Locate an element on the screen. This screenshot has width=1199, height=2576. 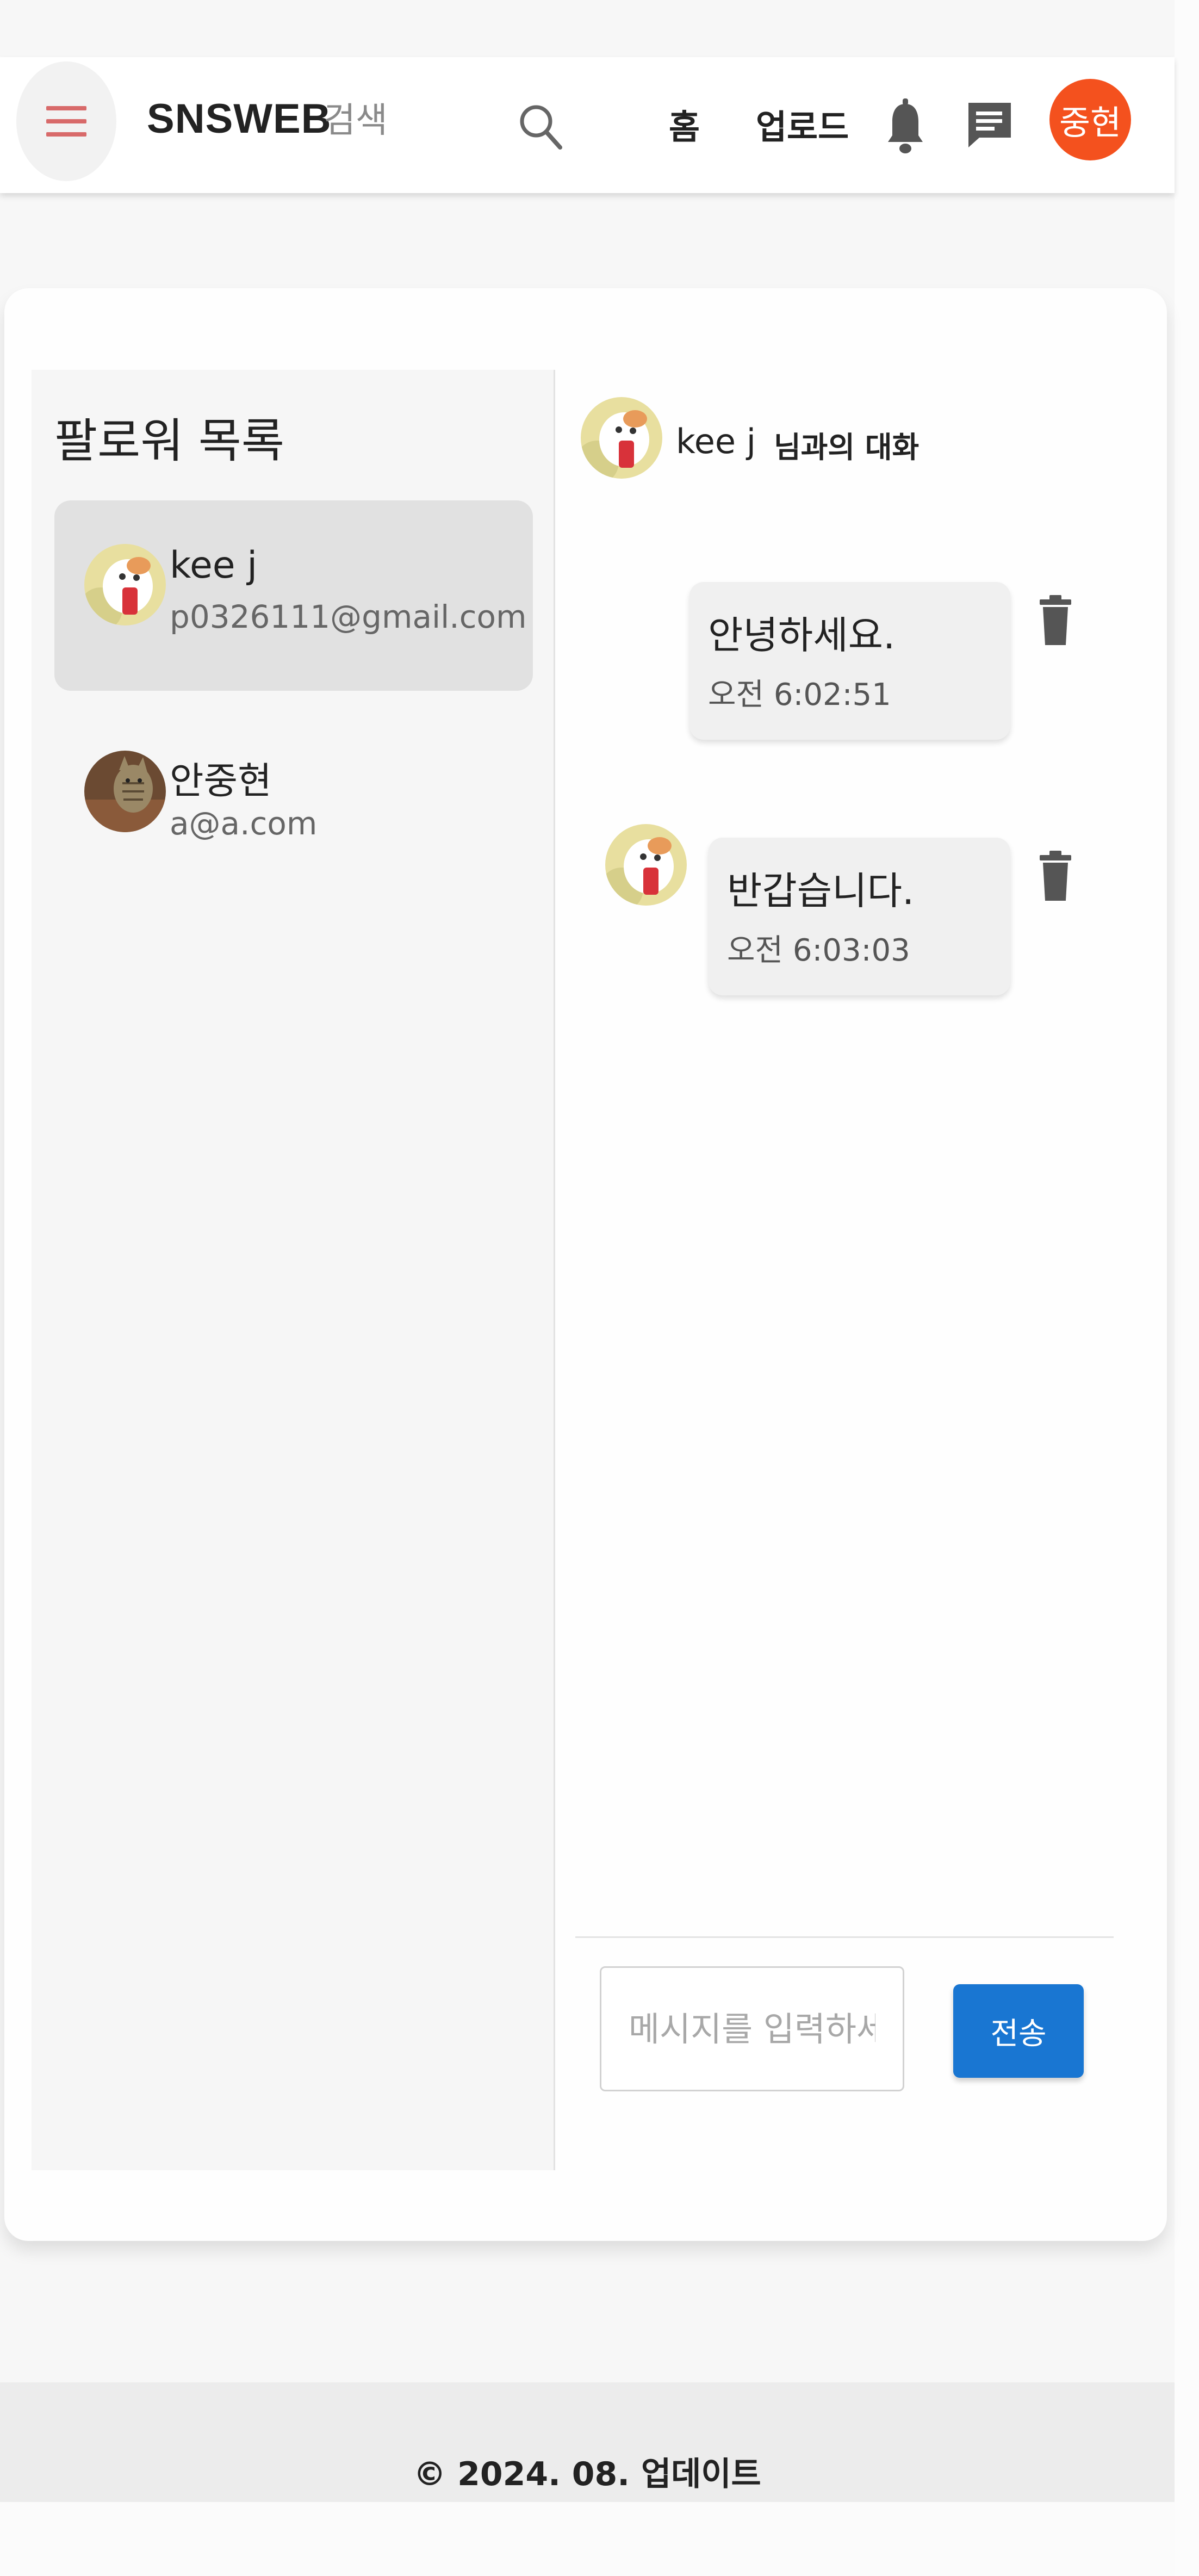
brand-logo: SNSWEB is located at coordinates (239, 119).